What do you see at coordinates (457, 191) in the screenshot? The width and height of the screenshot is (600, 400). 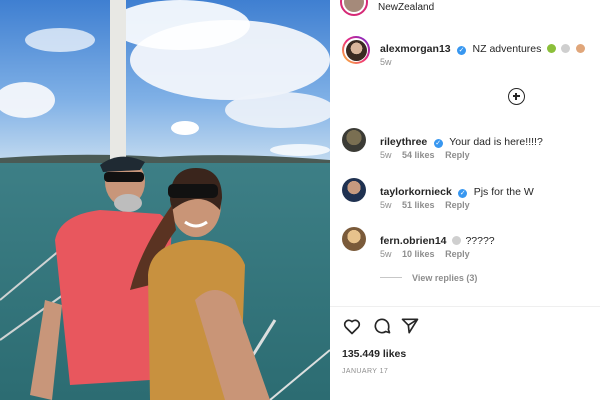 I see `comment-line: taylorkornieck ✓ Pjs for the W` at bounding box center [457, 191].